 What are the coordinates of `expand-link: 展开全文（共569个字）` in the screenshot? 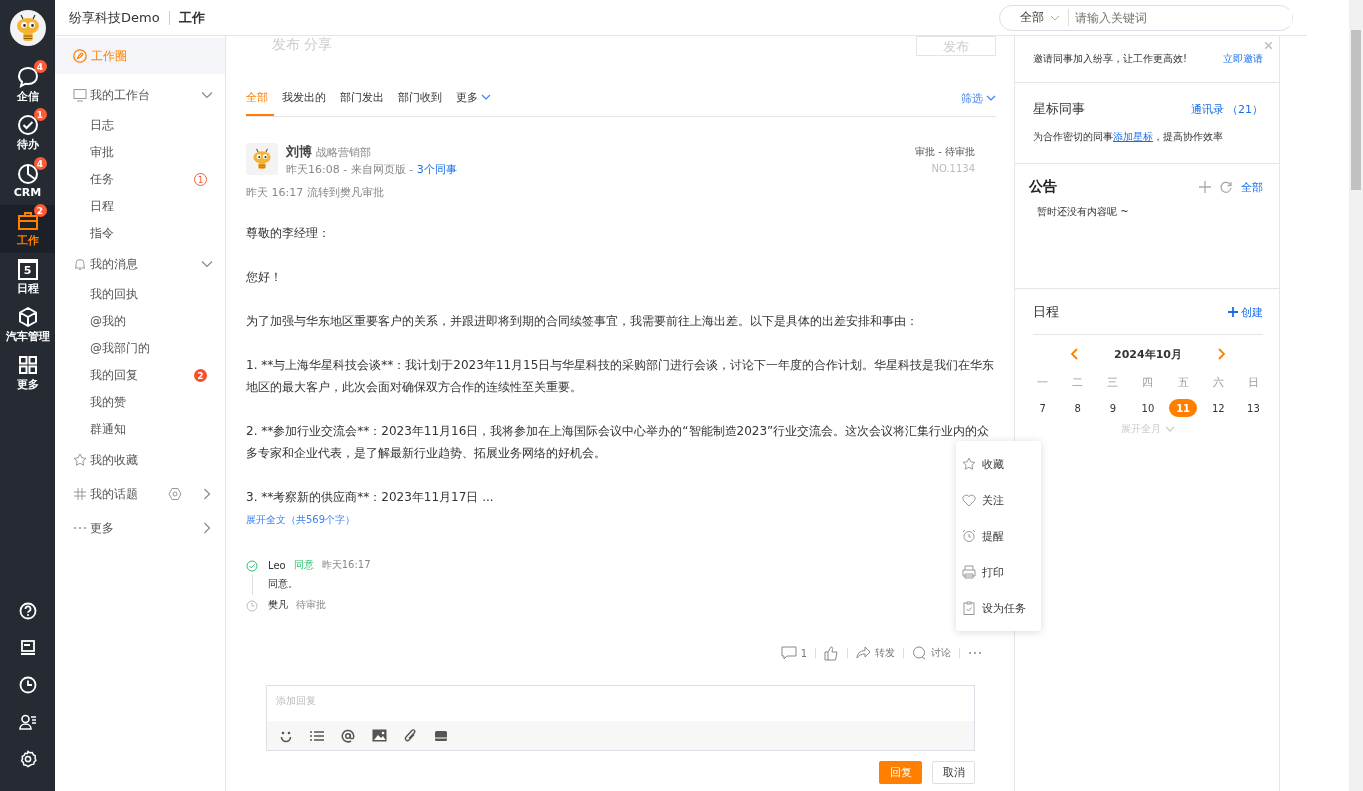 It's located at (301, 520).